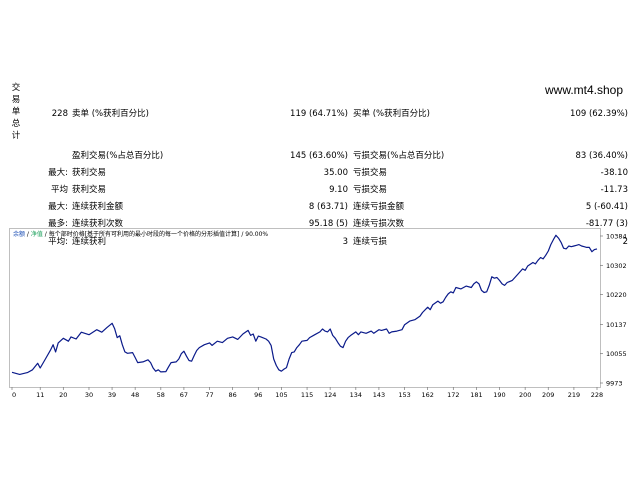 The width and height of the screenshot is (640, 480). Describe the element at coordinates (59, 114) in the screenshot. I see `stats-row: 228` at that location.